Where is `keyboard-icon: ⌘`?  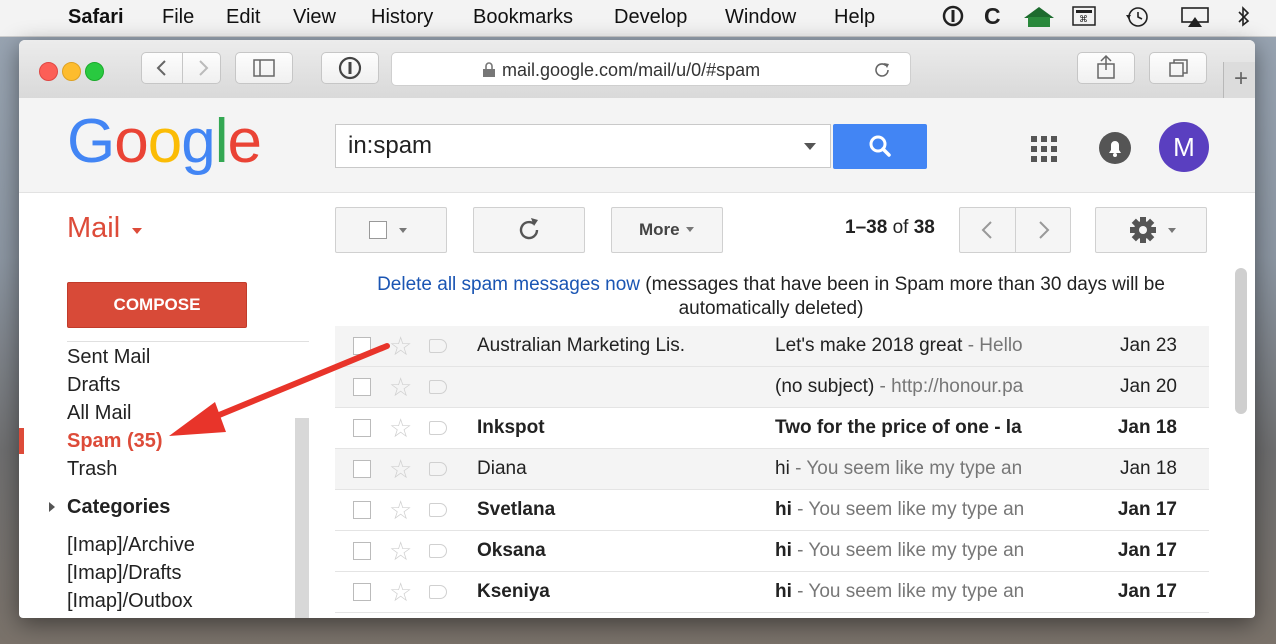
keyboard-icon: ⌘ is located at coordinates (1084, 19).